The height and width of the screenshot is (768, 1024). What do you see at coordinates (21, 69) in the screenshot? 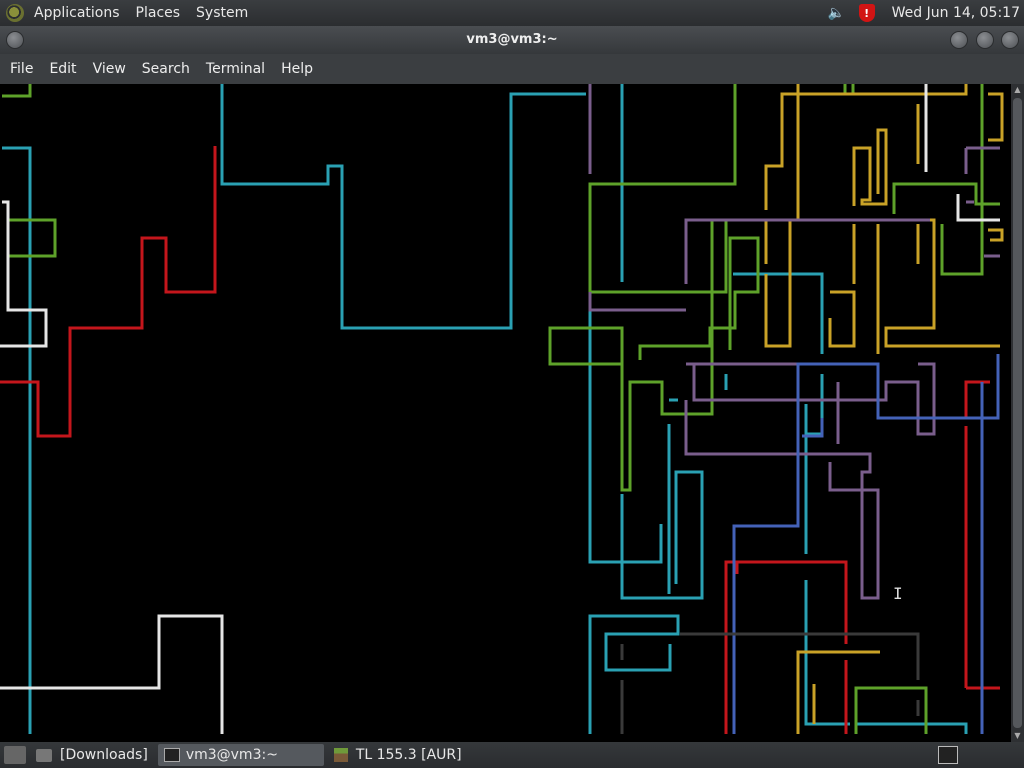
I see `menu-file: File` at bounding box center [21, 69].